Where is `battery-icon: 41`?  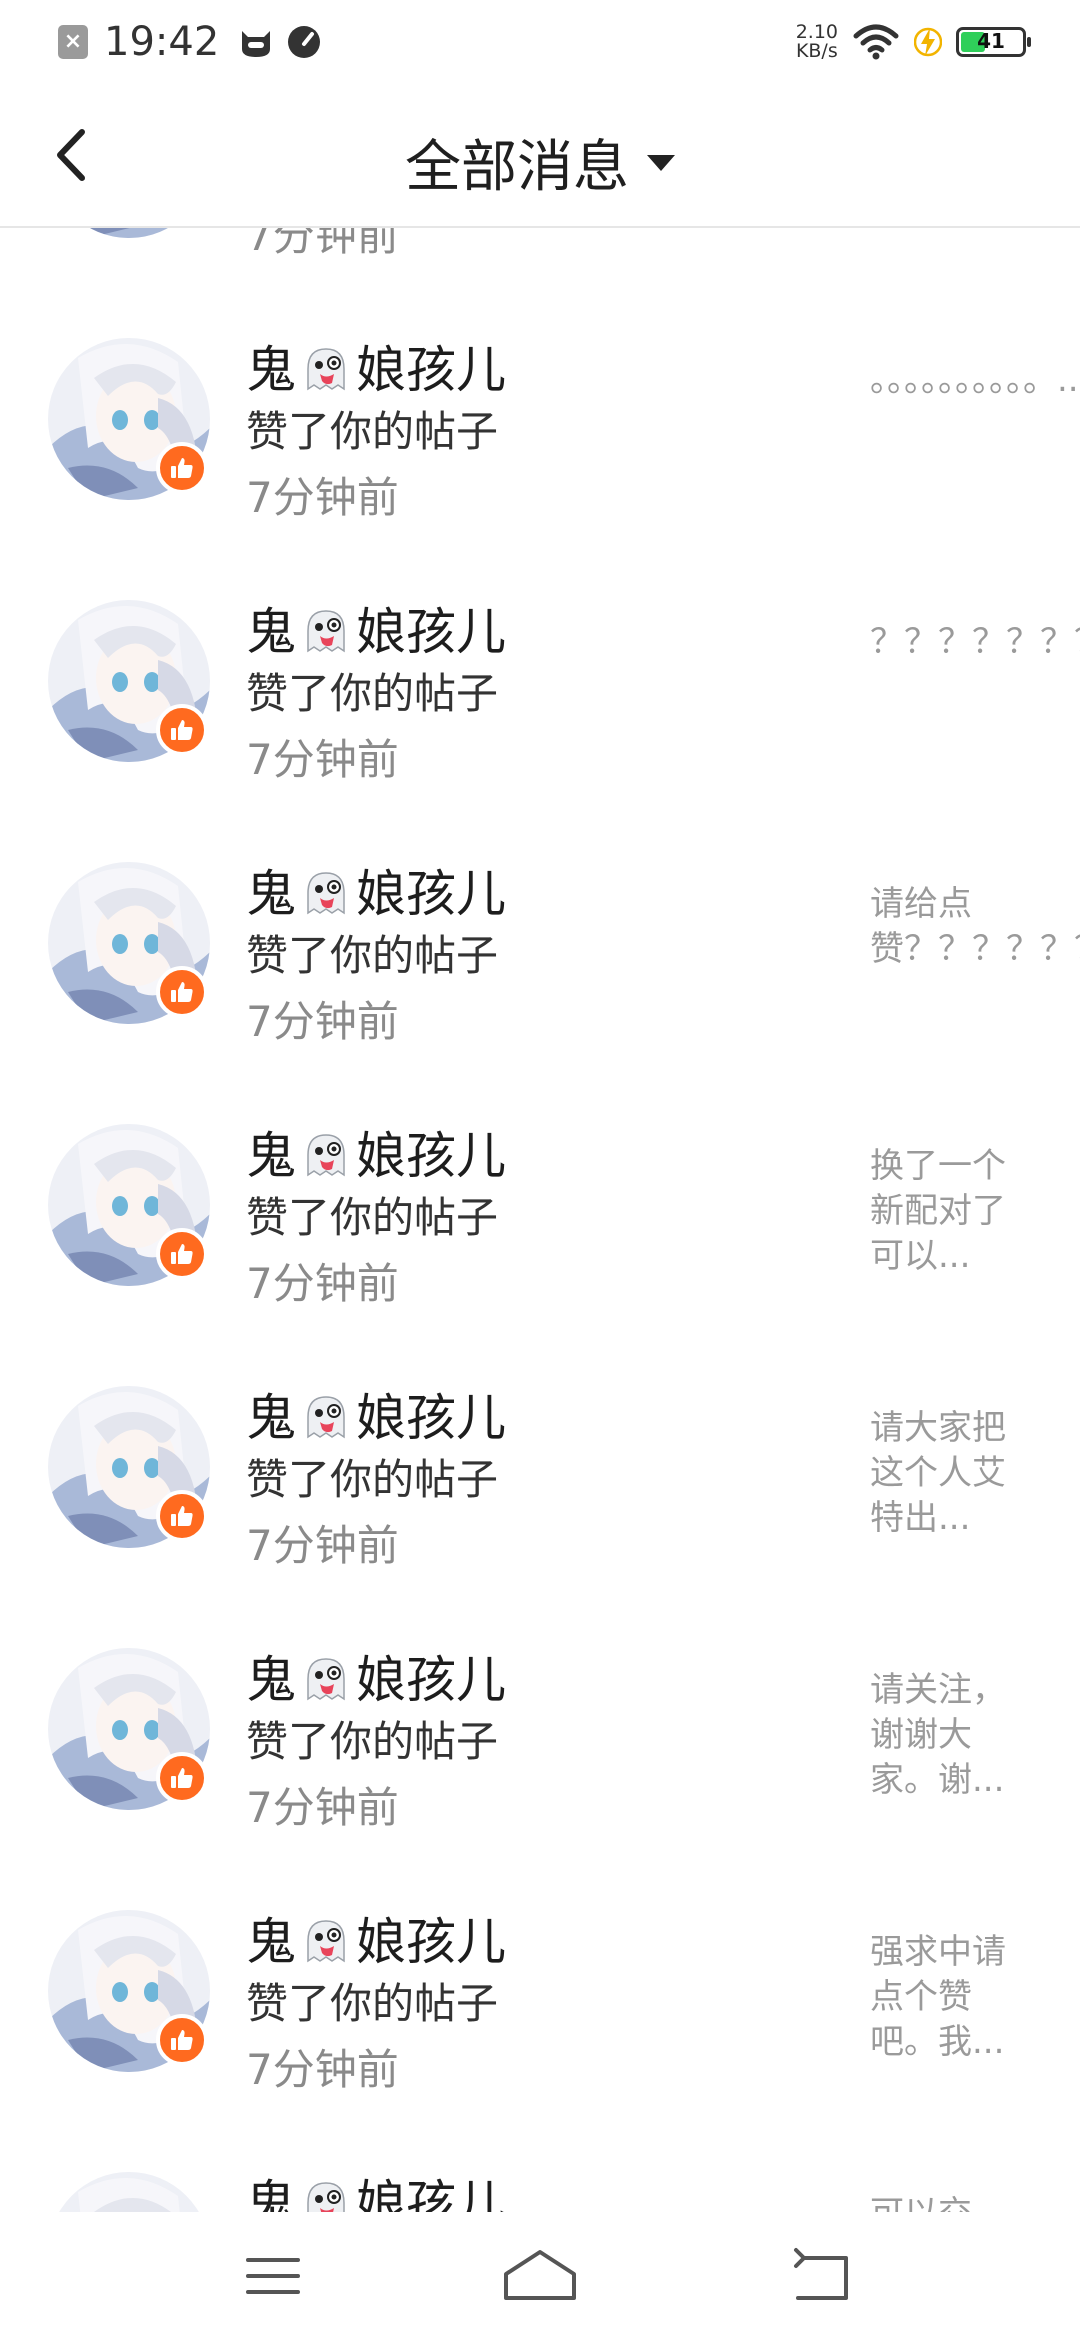 battery-icon: 41 is located at coordinates (993, 42).